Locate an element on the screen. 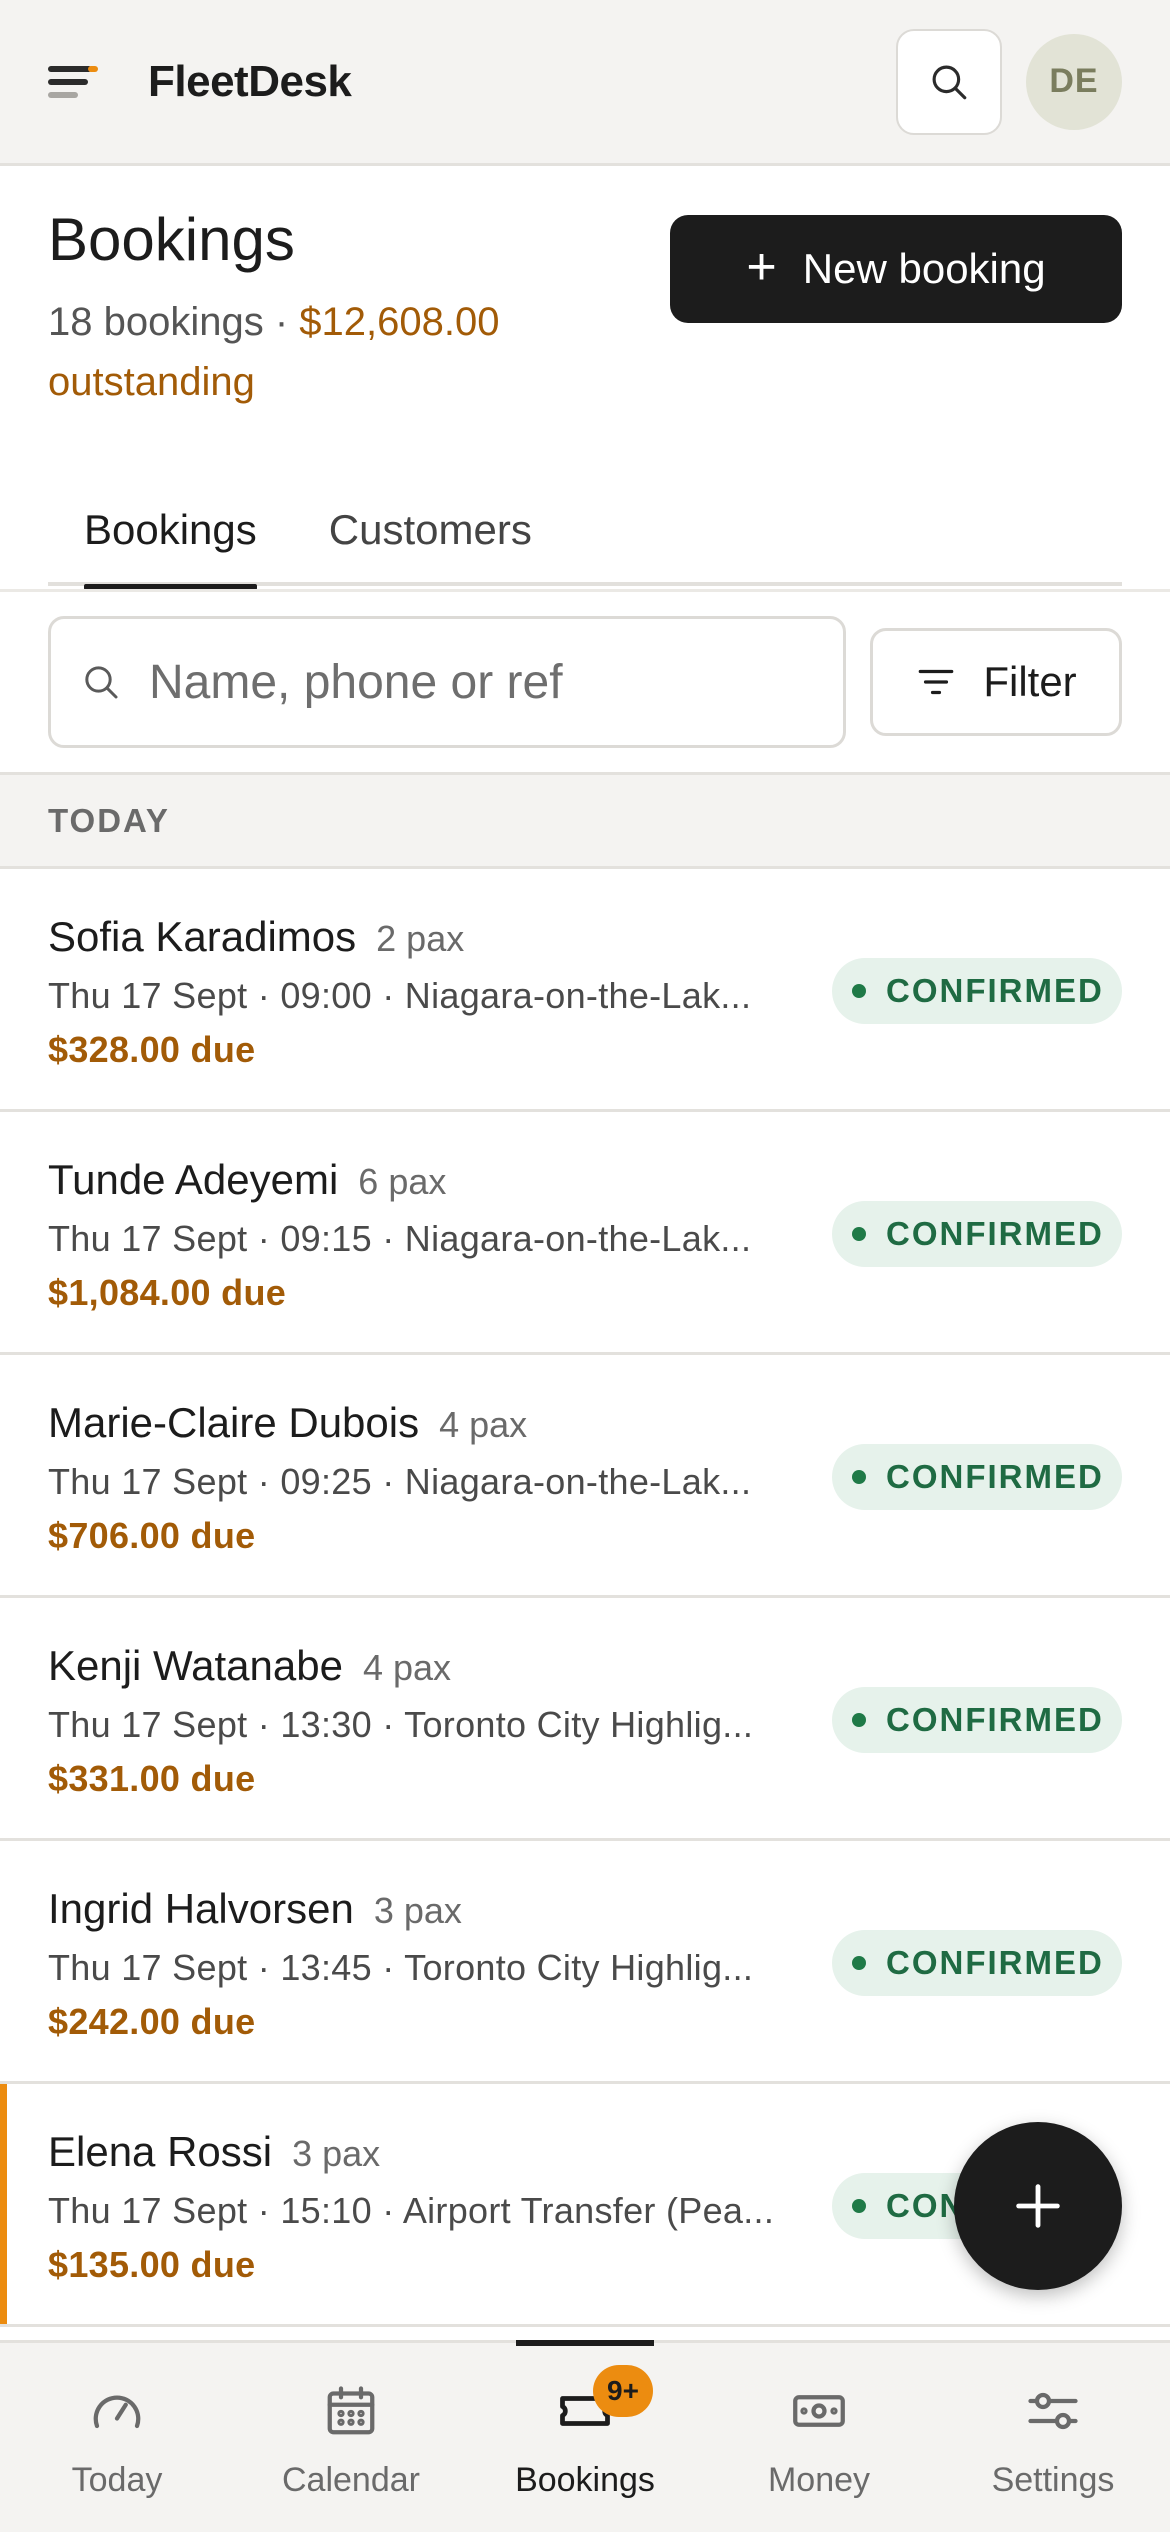 Image resolution: width=1170 pixels, height=2532 pixels. nav-today: Today is located at coordinates (117, 2437).